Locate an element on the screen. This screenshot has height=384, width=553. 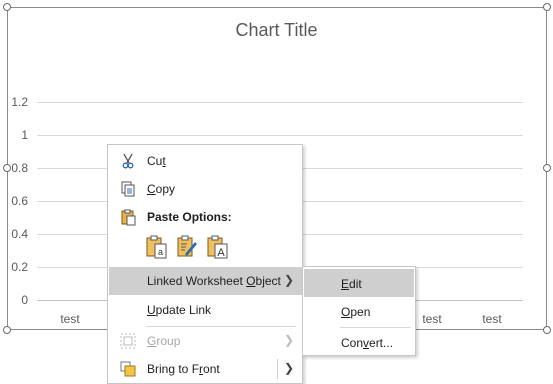
menu-item-label: Bring to Front is located at coordinates (183, 369).